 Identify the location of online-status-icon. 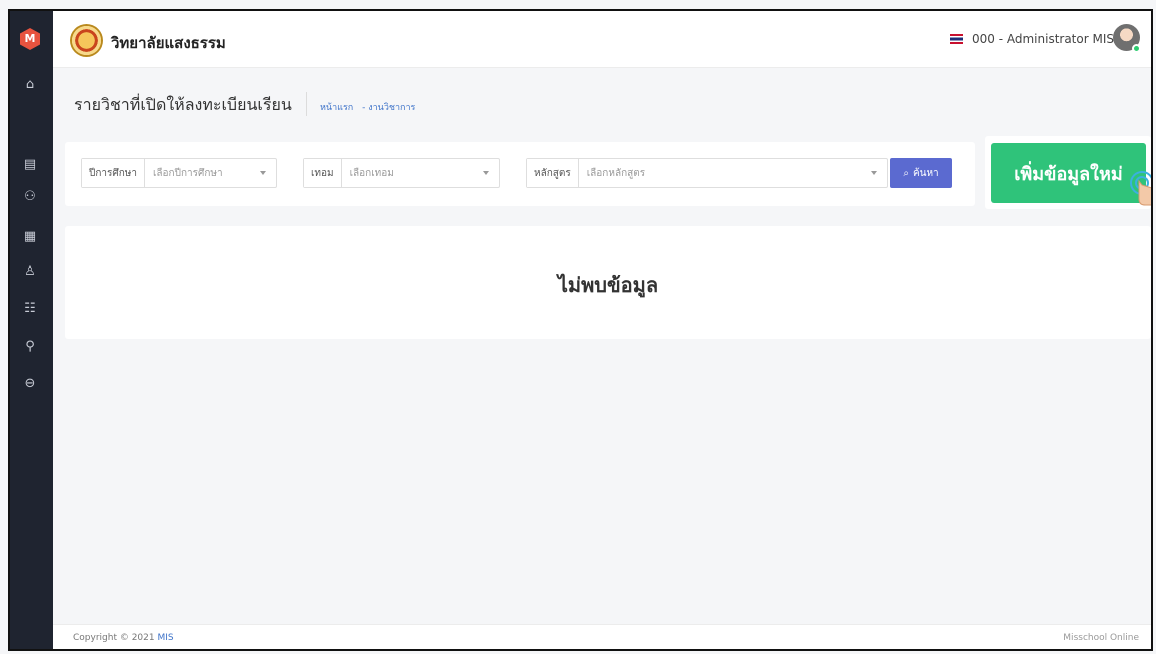
(1136, 48).